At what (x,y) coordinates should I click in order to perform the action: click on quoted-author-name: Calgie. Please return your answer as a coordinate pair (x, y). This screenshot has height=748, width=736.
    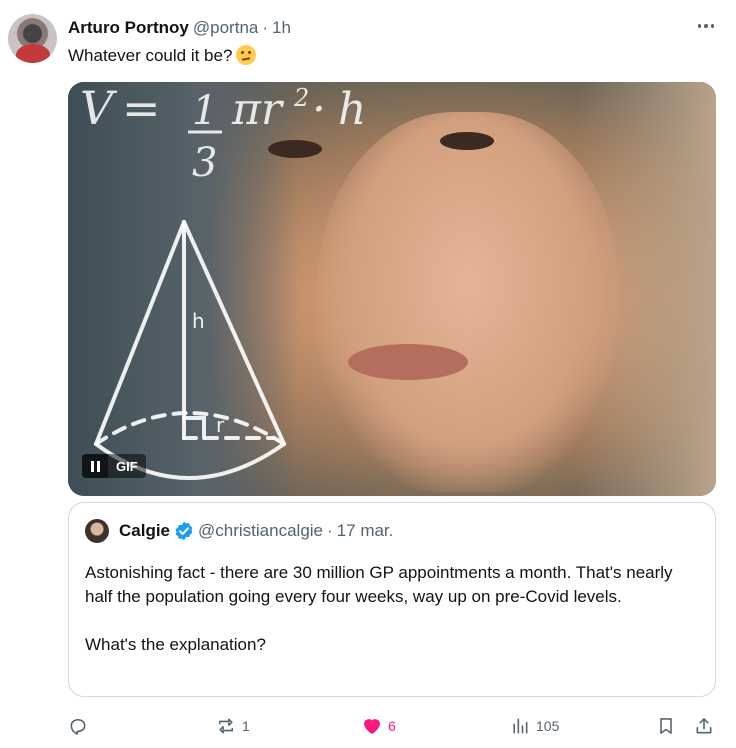
    Looking at the image, I should click on (144, 531).